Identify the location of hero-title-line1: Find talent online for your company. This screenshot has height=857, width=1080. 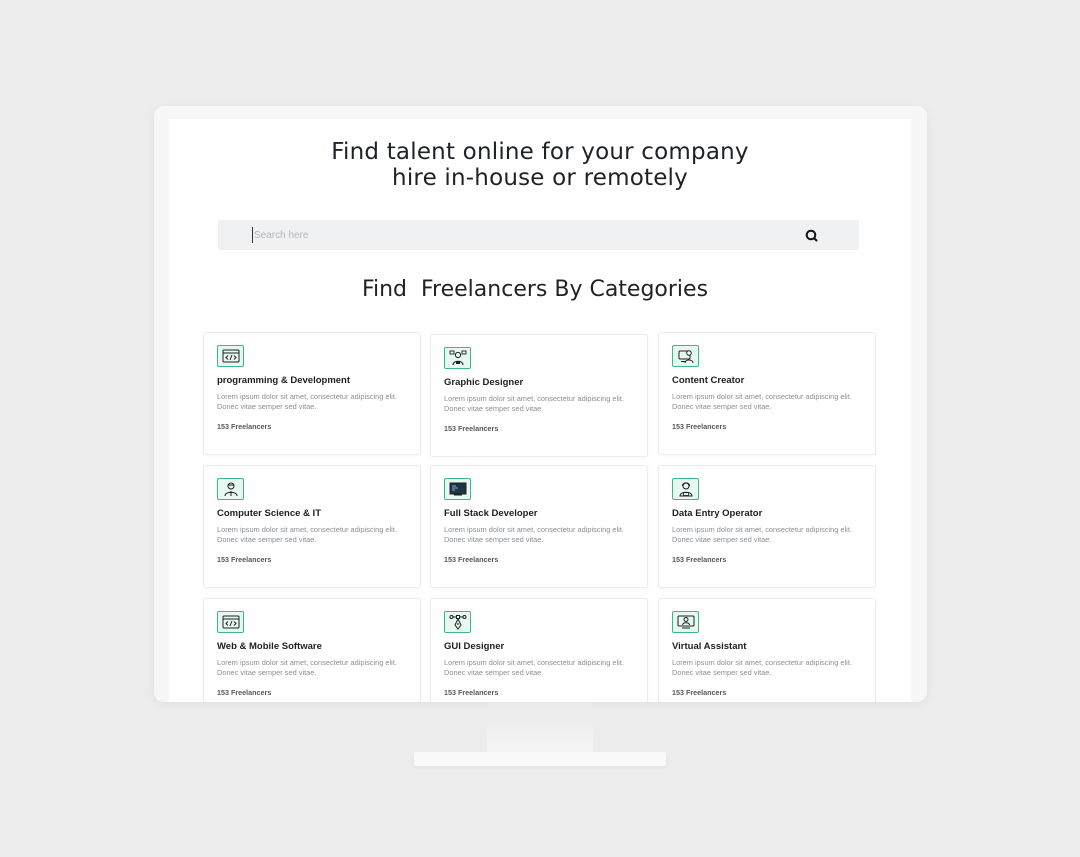
(540, 152).